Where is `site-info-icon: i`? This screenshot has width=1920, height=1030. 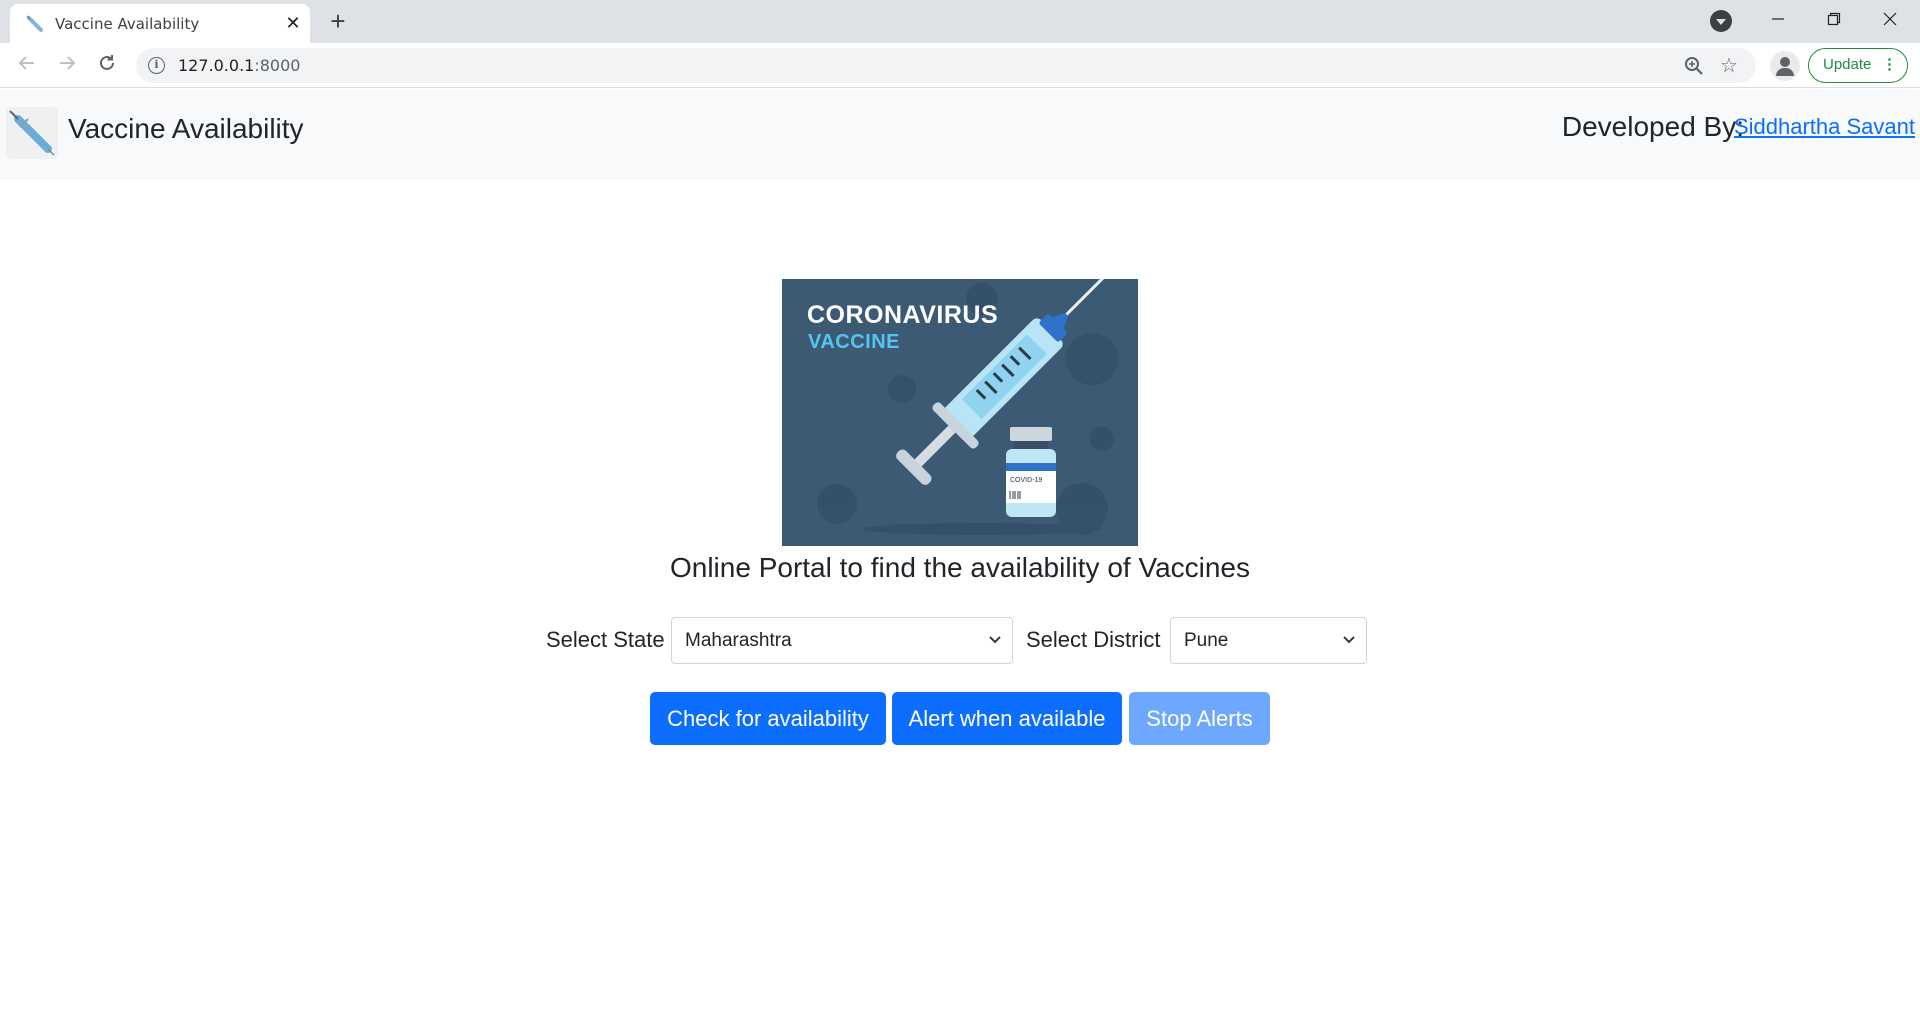
site-info-icon: i is located at coordinates (156, 65).